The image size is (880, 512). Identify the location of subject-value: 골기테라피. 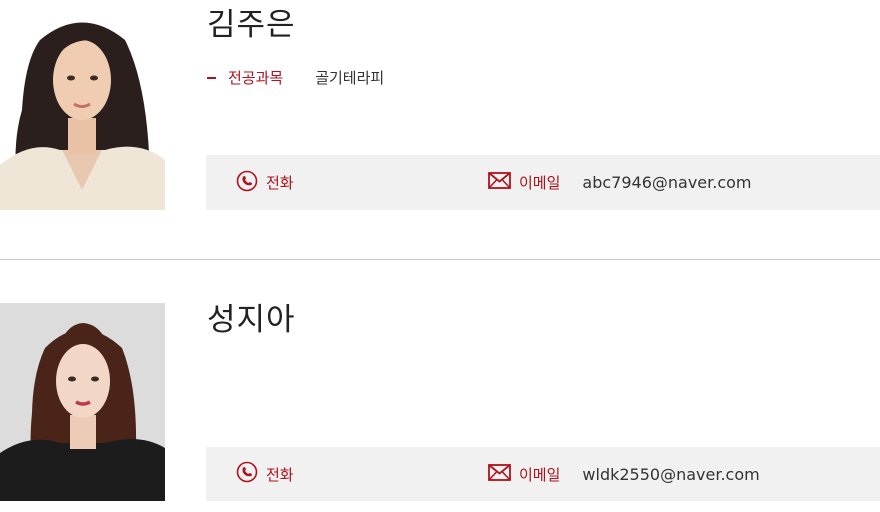
(350, 78).